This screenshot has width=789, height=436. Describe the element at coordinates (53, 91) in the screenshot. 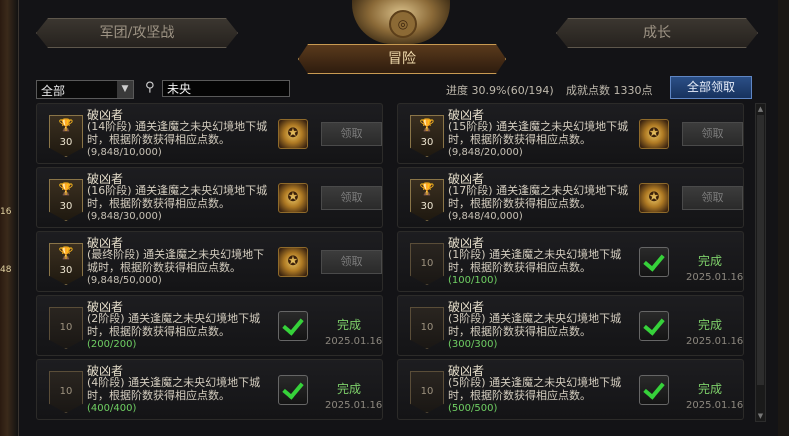

I see `dropdown-value: 全部` at that location.